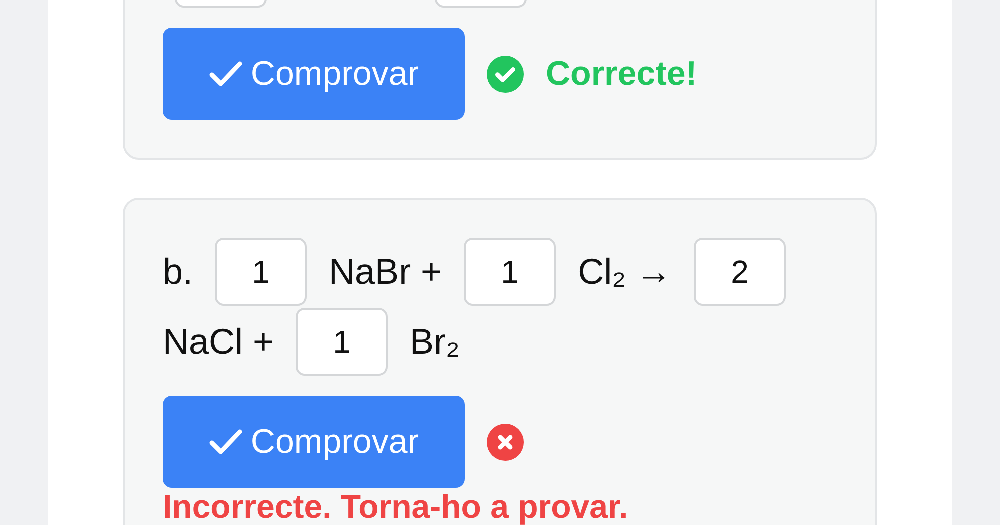 The width and height of the screenshot is (1000, 525). I want to click on equation-text: b., so click(178, 272).